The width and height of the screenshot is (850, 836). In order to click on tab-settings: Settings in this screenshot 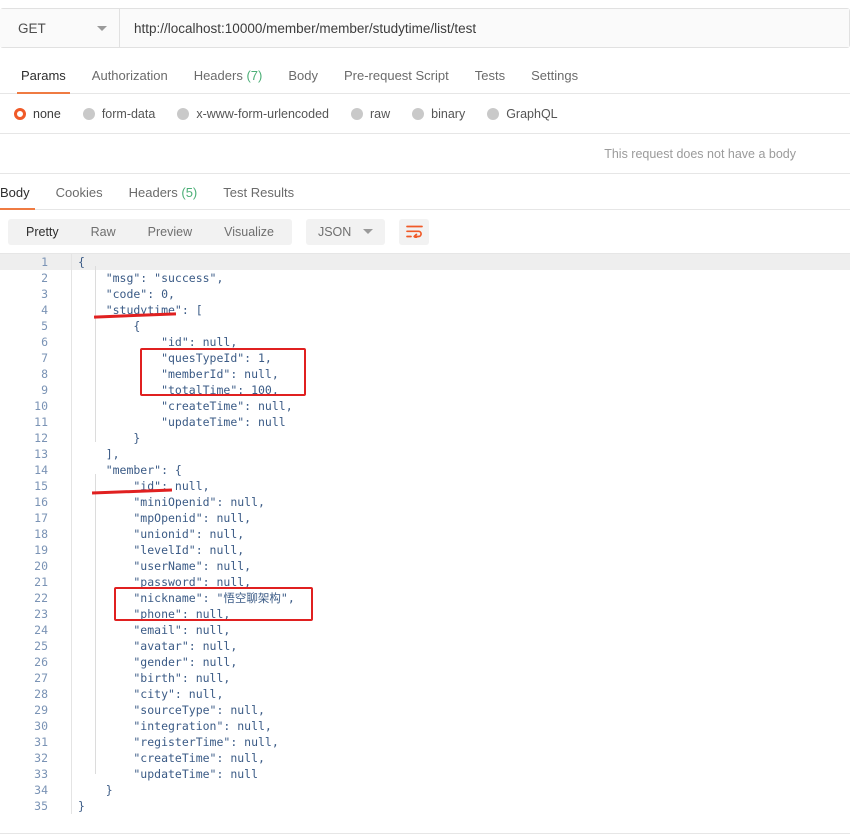, I will do `click(554, 80)`.